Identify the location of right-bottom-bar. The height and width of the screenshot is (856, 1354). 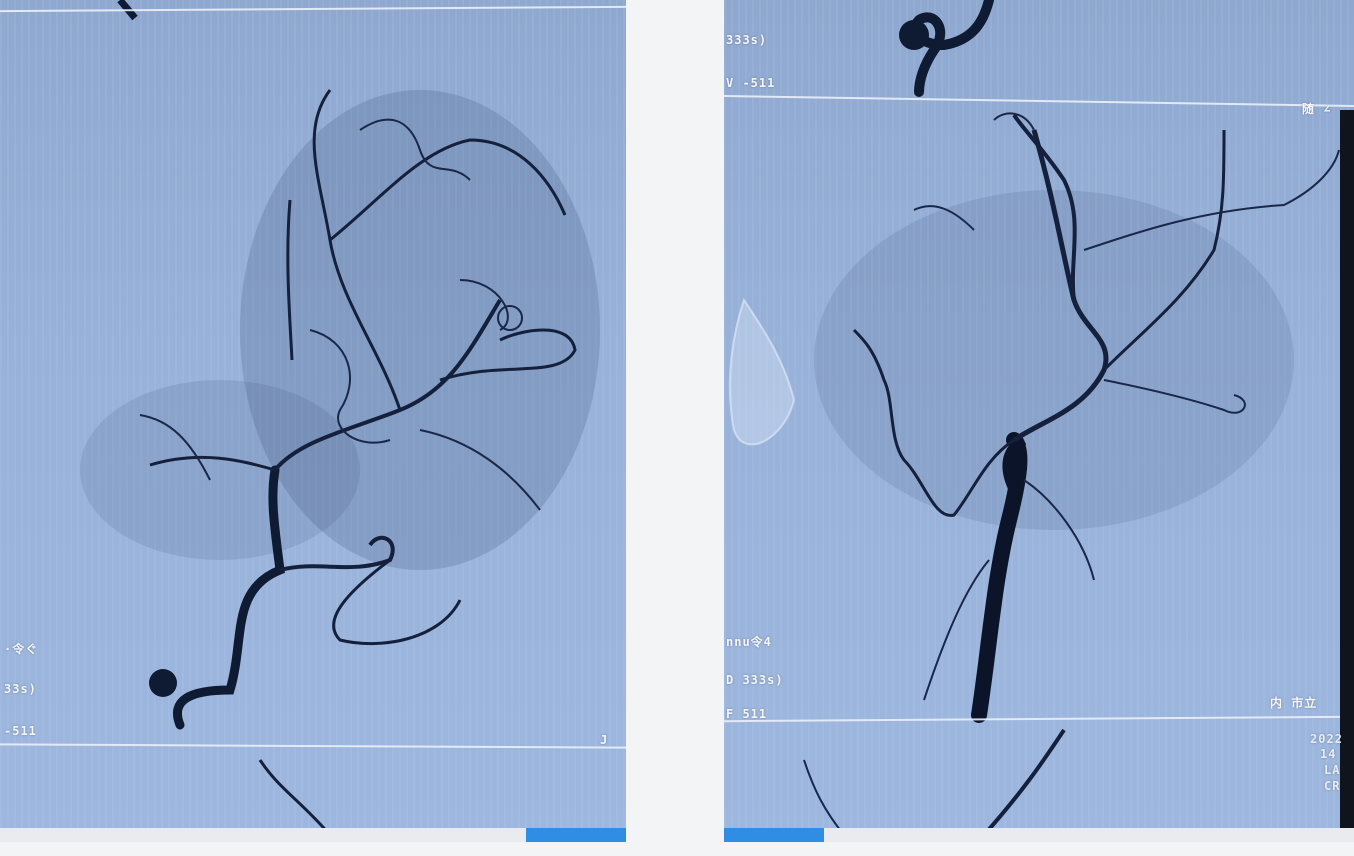
(1089, 835).